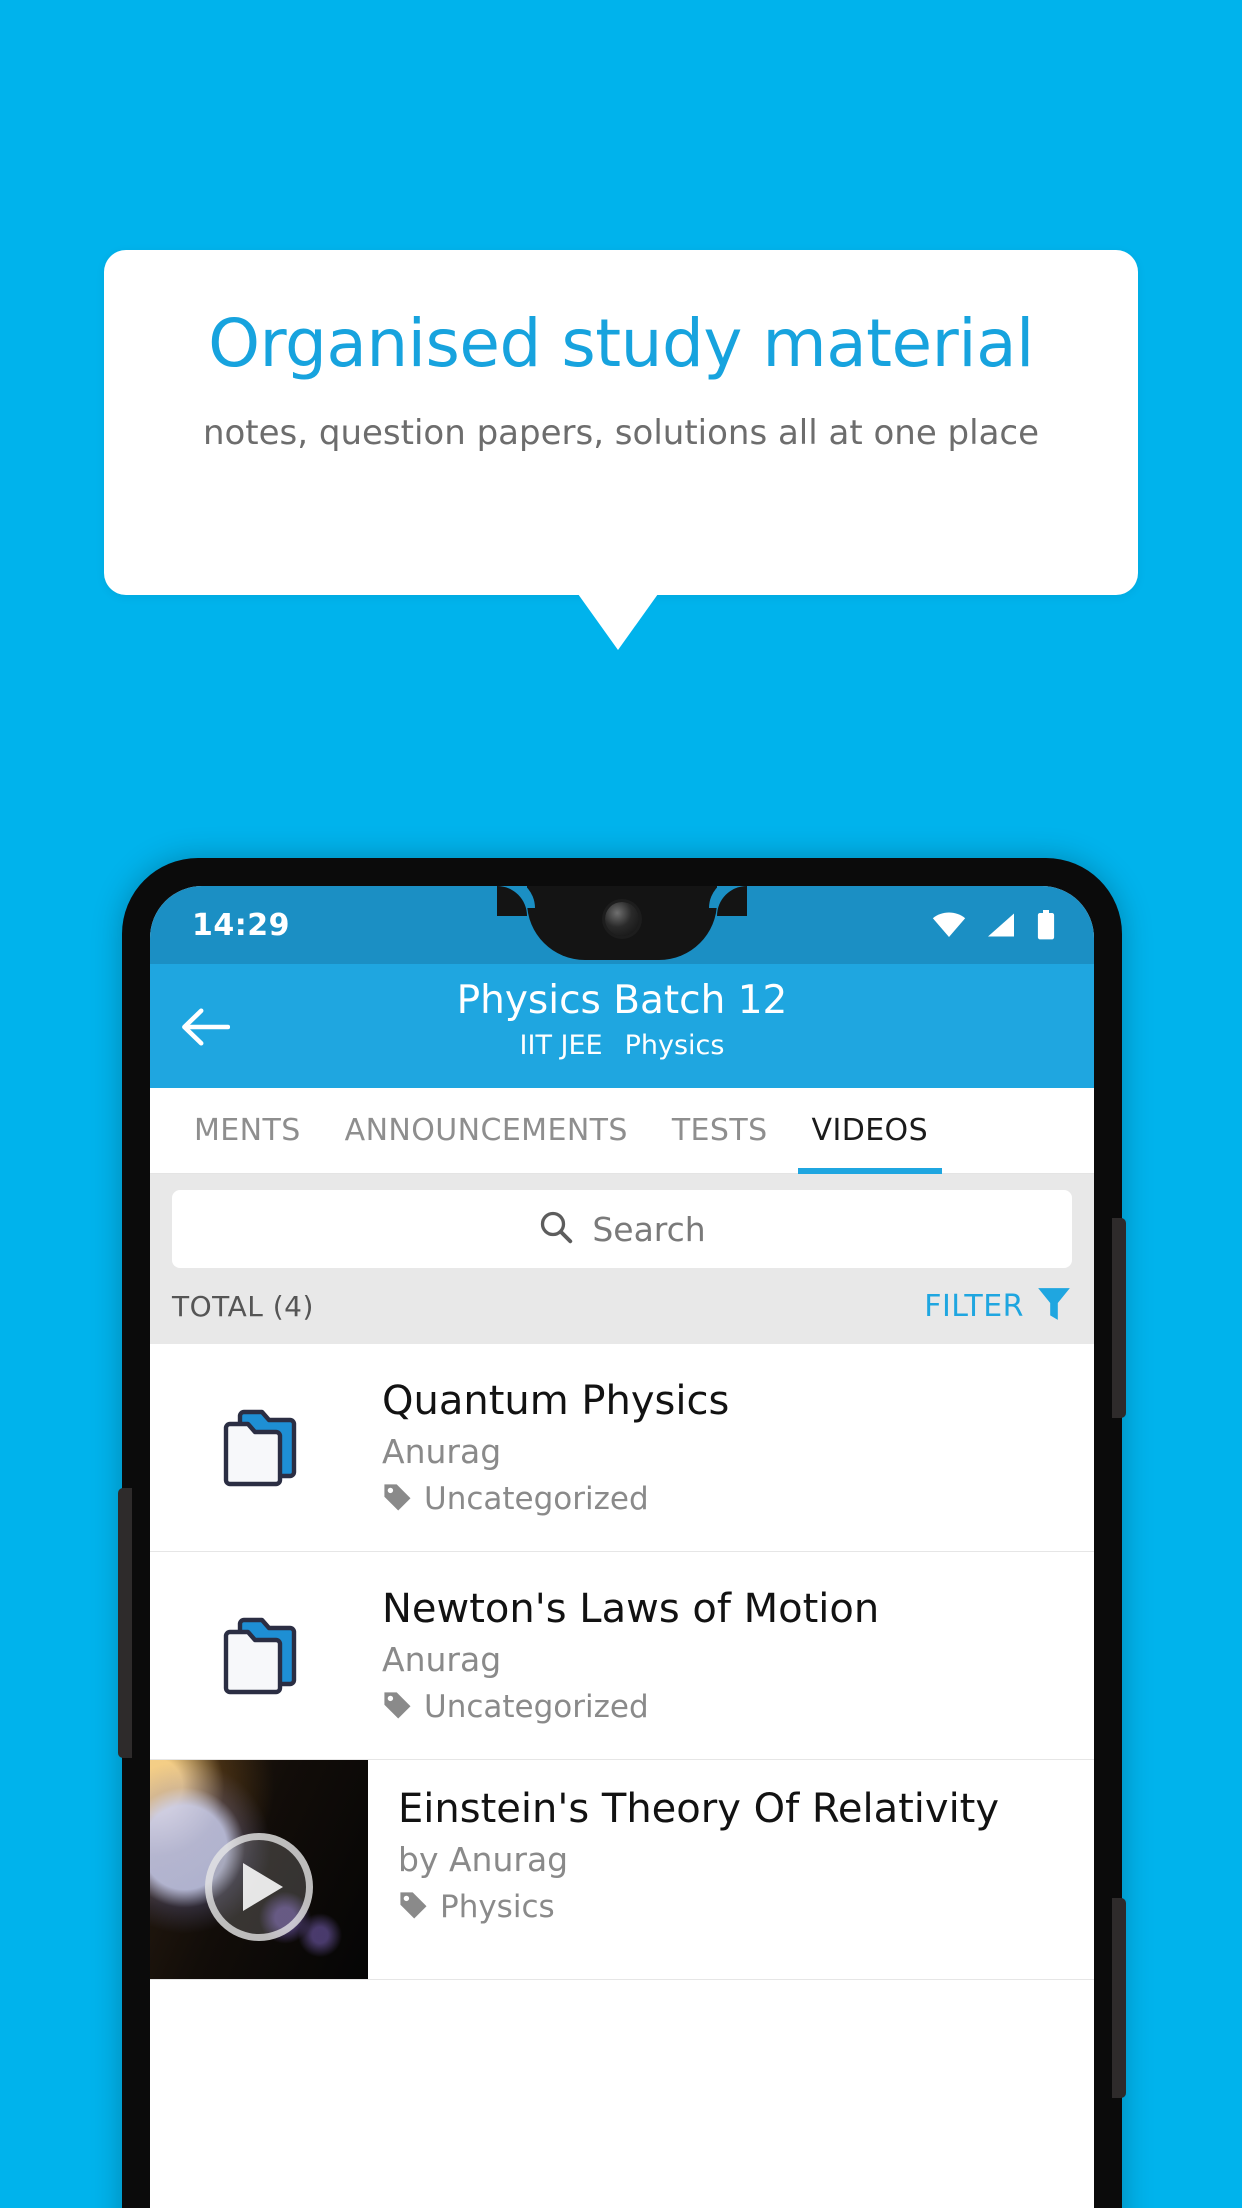  I want to click on volume-button, so click(125, 1623).